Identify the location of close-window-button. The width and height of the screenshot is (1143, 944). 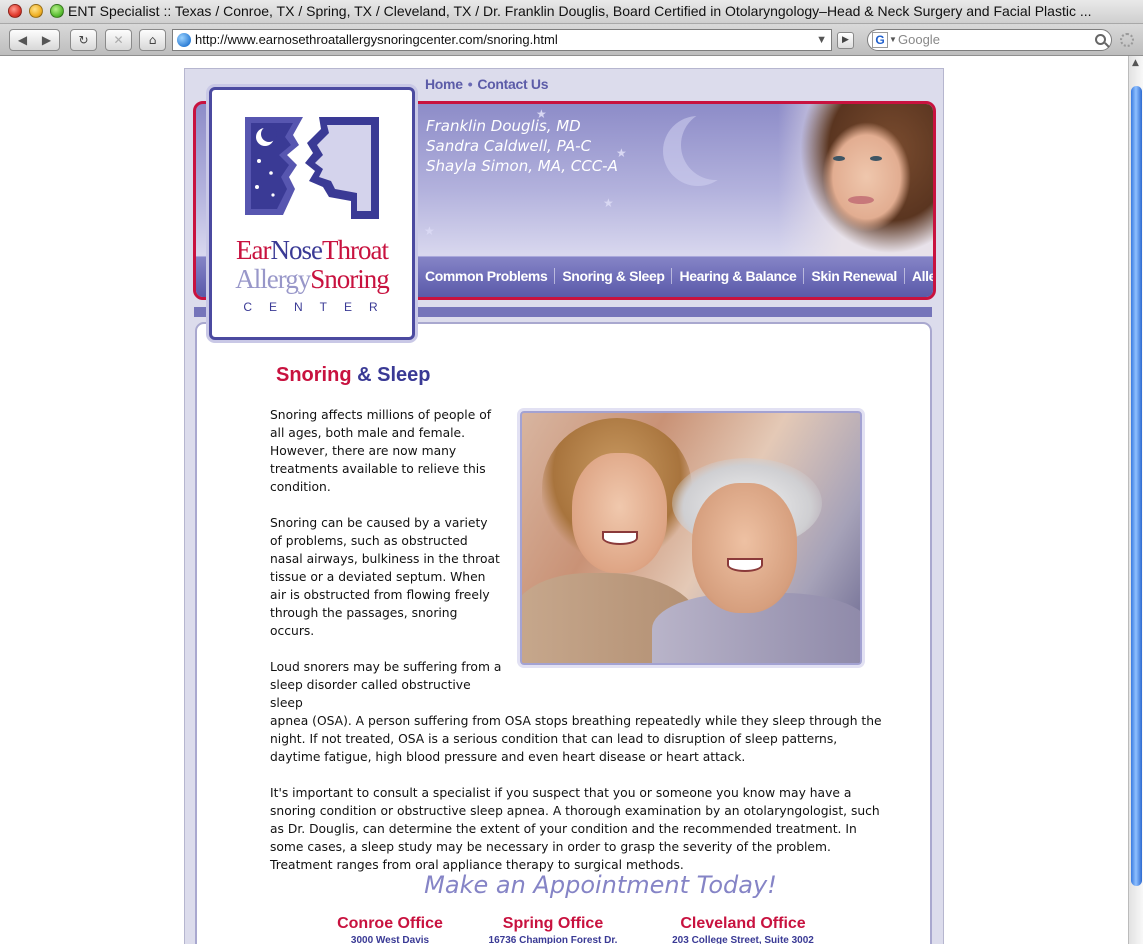
(15, 11).